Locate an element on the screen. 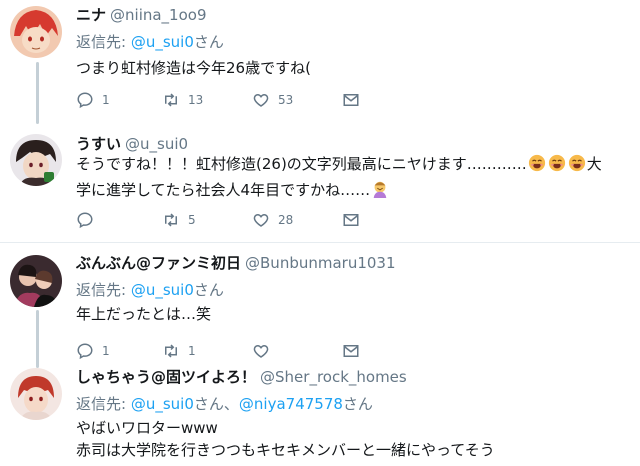 This screenshot has height=466, width=640. display-name: ニナ is located at coordinates (91, 15).